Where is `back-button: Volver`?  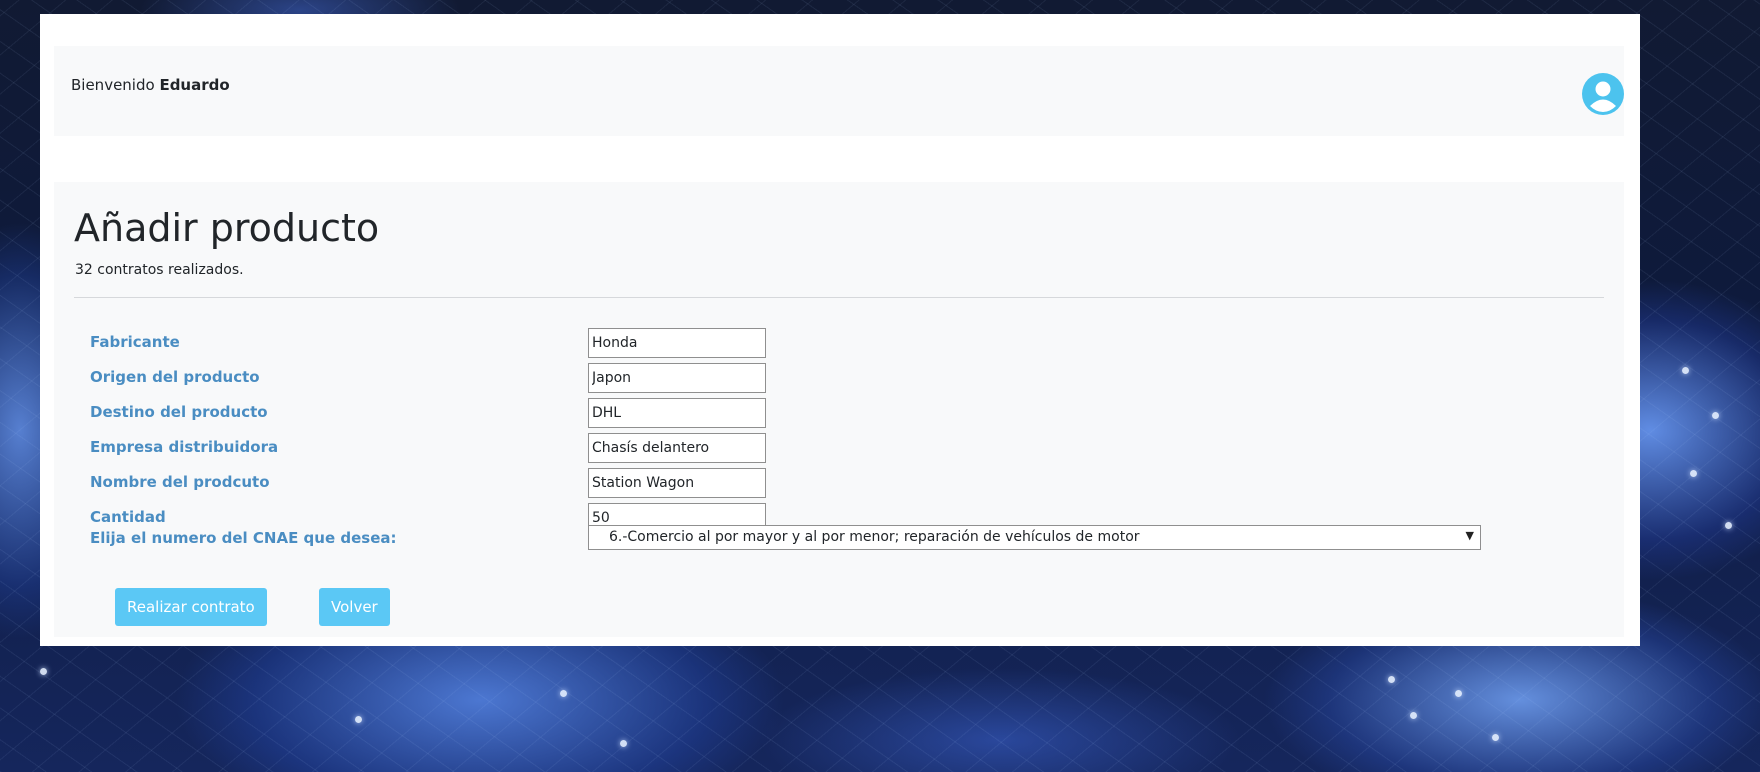 back-button: Volver is located at coordinates (354, 607).